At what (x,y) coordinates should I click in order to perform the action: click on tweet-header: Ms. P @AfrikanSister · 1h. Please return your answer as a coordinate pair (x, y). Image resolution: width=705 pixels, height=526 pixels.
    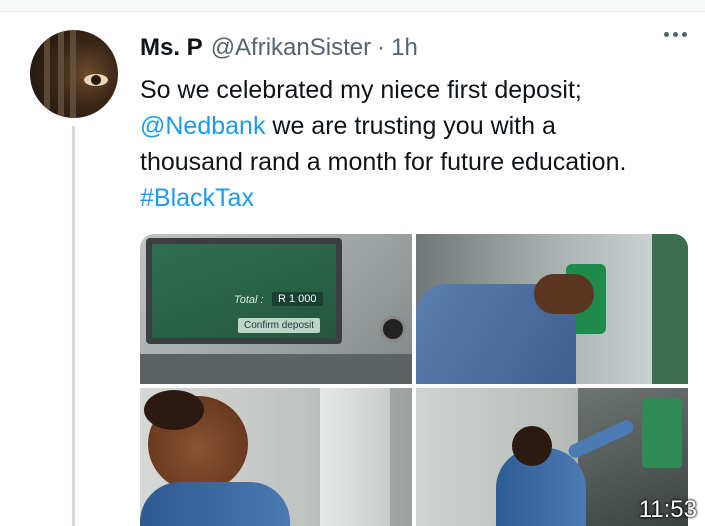
    Looking at the image, I should click on (279, 48).